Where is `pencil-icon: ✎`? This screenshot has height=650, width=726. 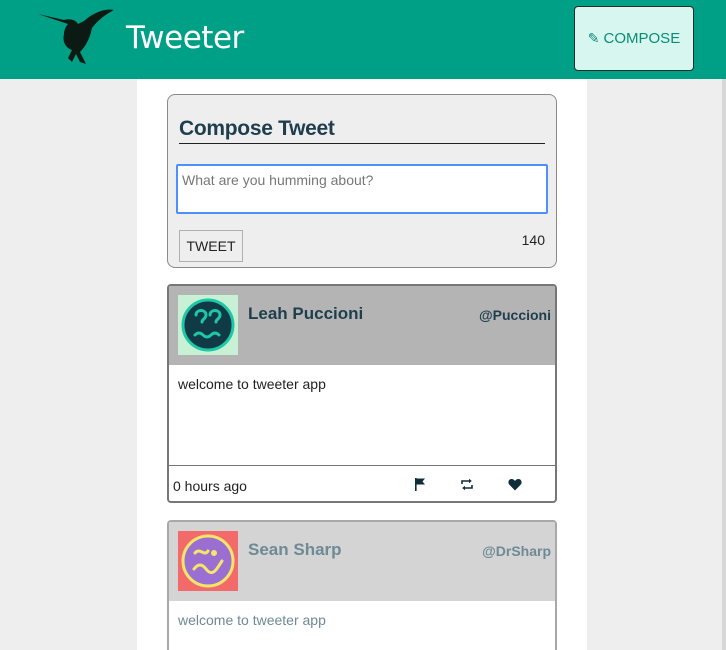
pencil-icon: ✎ is located at coordinates (593, 38).